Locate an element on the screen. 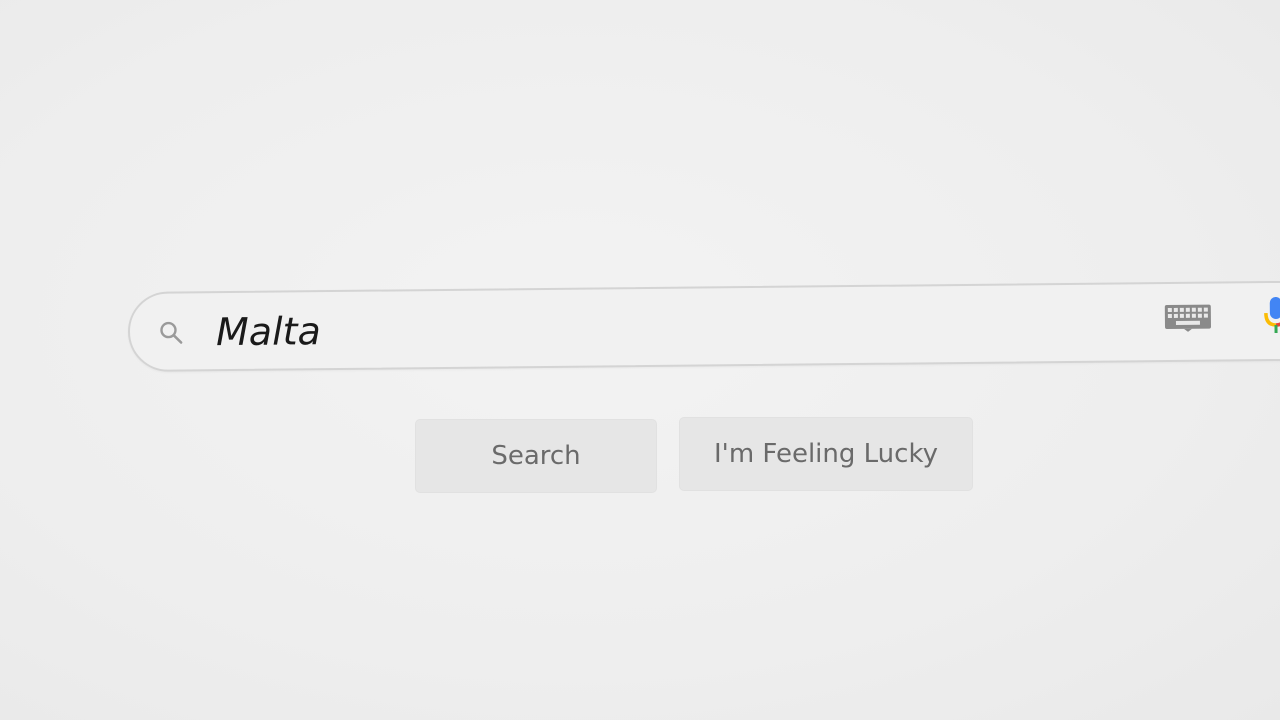 This screenshot has height=720, width=1280. keyboard-icon is located at coordinates (1188, 318).